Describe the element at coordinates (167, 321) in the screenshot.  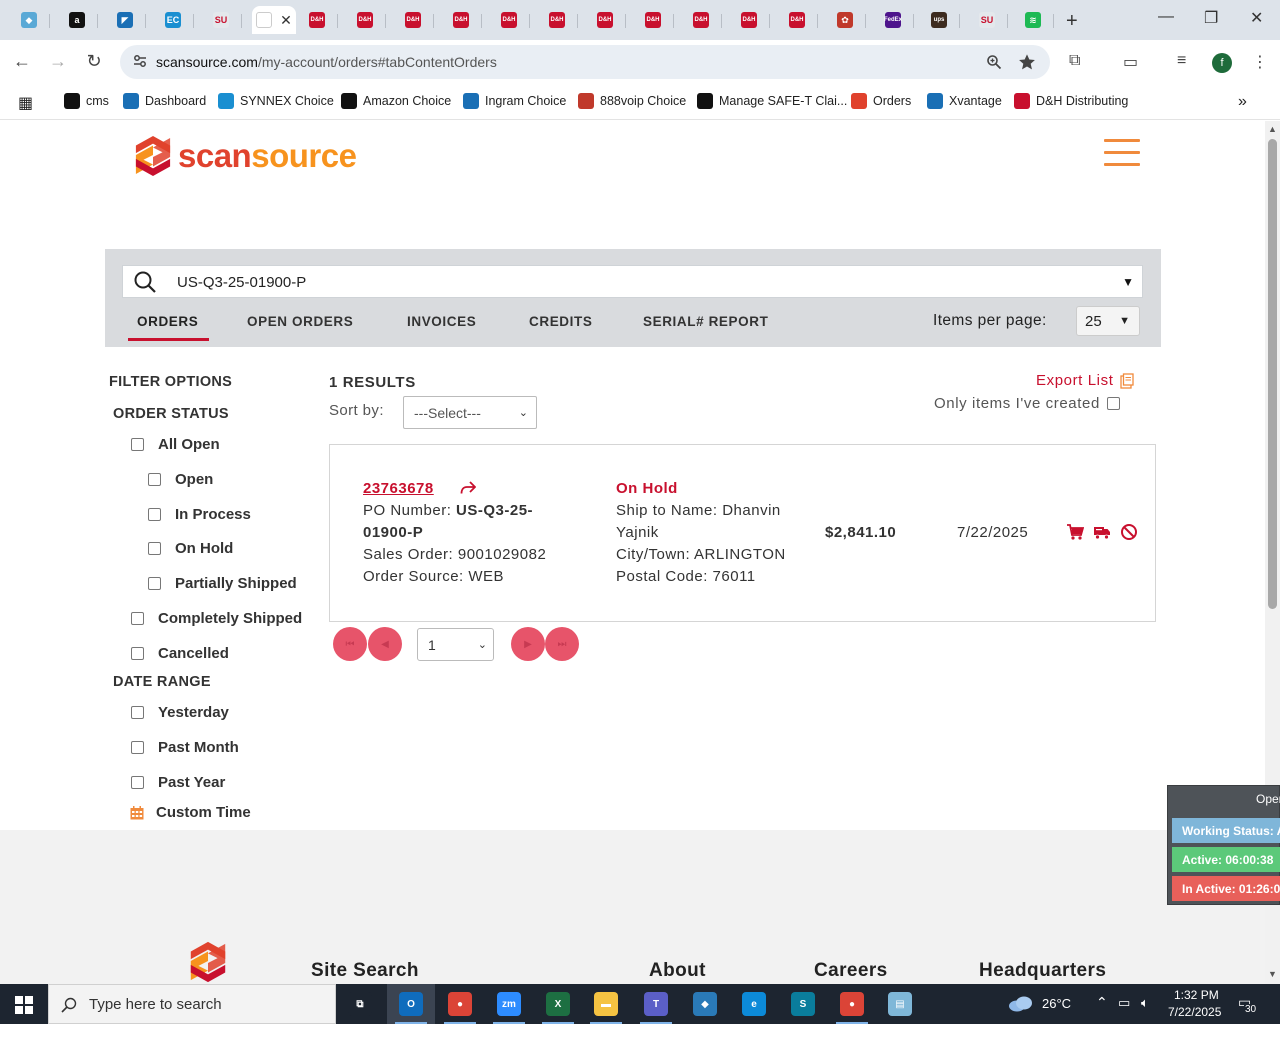
I see `tab-orders: ORDERS` at that location.